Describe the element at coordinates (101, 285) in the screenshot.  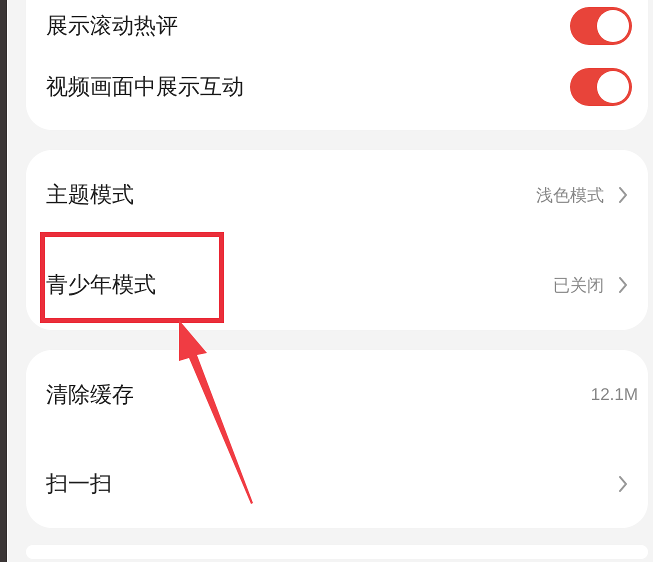
I see `setting-label: 青少年模式` at that location.